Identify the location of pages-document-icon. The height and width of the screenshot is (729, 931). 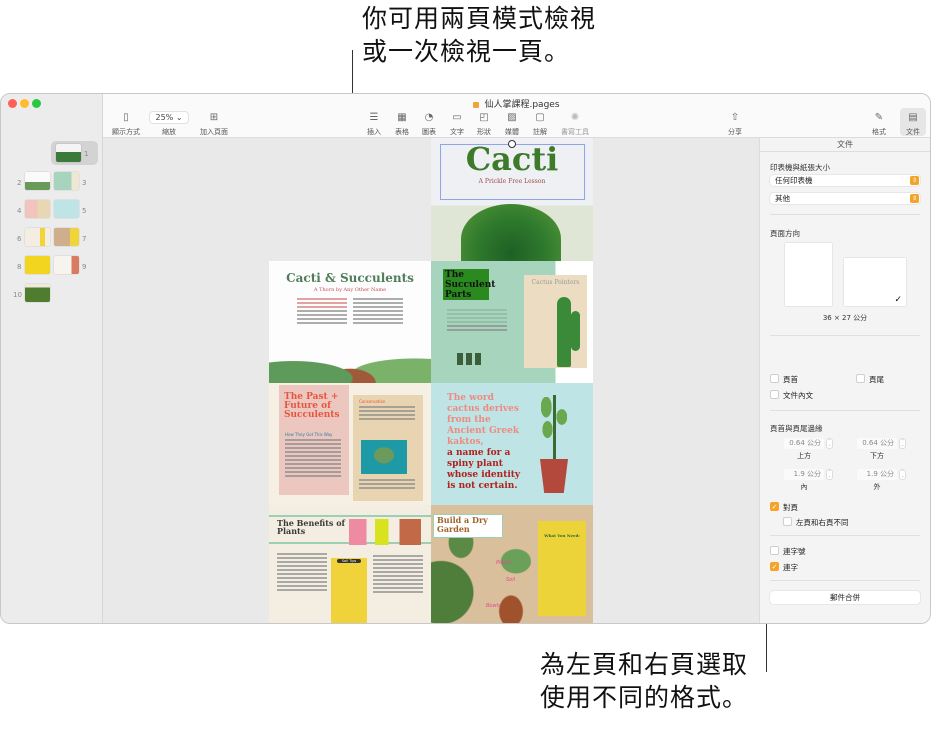
(476, 104).